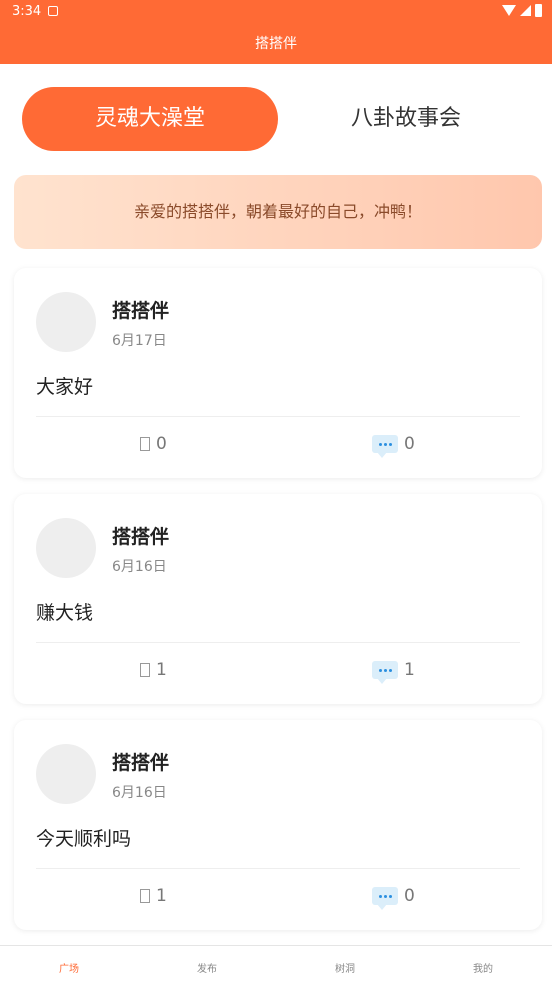 The image size is (552, 985). Describe the element at coordinates (65, 387) in the screenshot. I see `post-content: 大家好` at that location.